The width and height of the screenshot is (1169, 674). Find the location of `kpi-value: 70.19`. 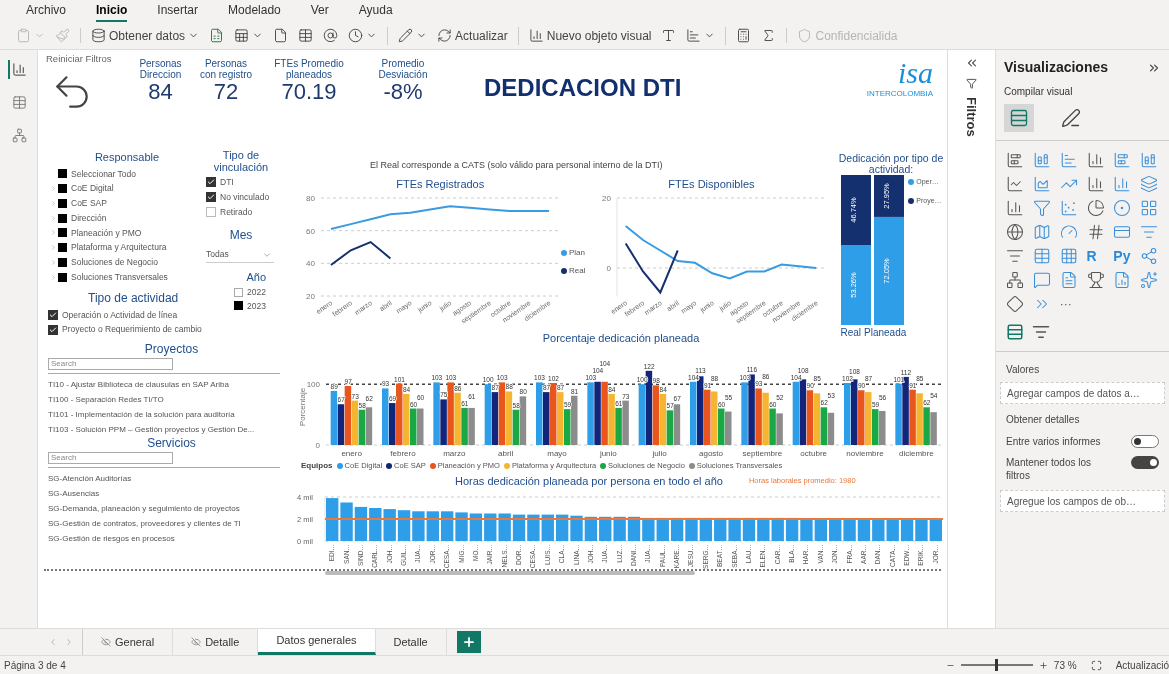

kpi-value: 70.19 is located at coordinates (309, 92).